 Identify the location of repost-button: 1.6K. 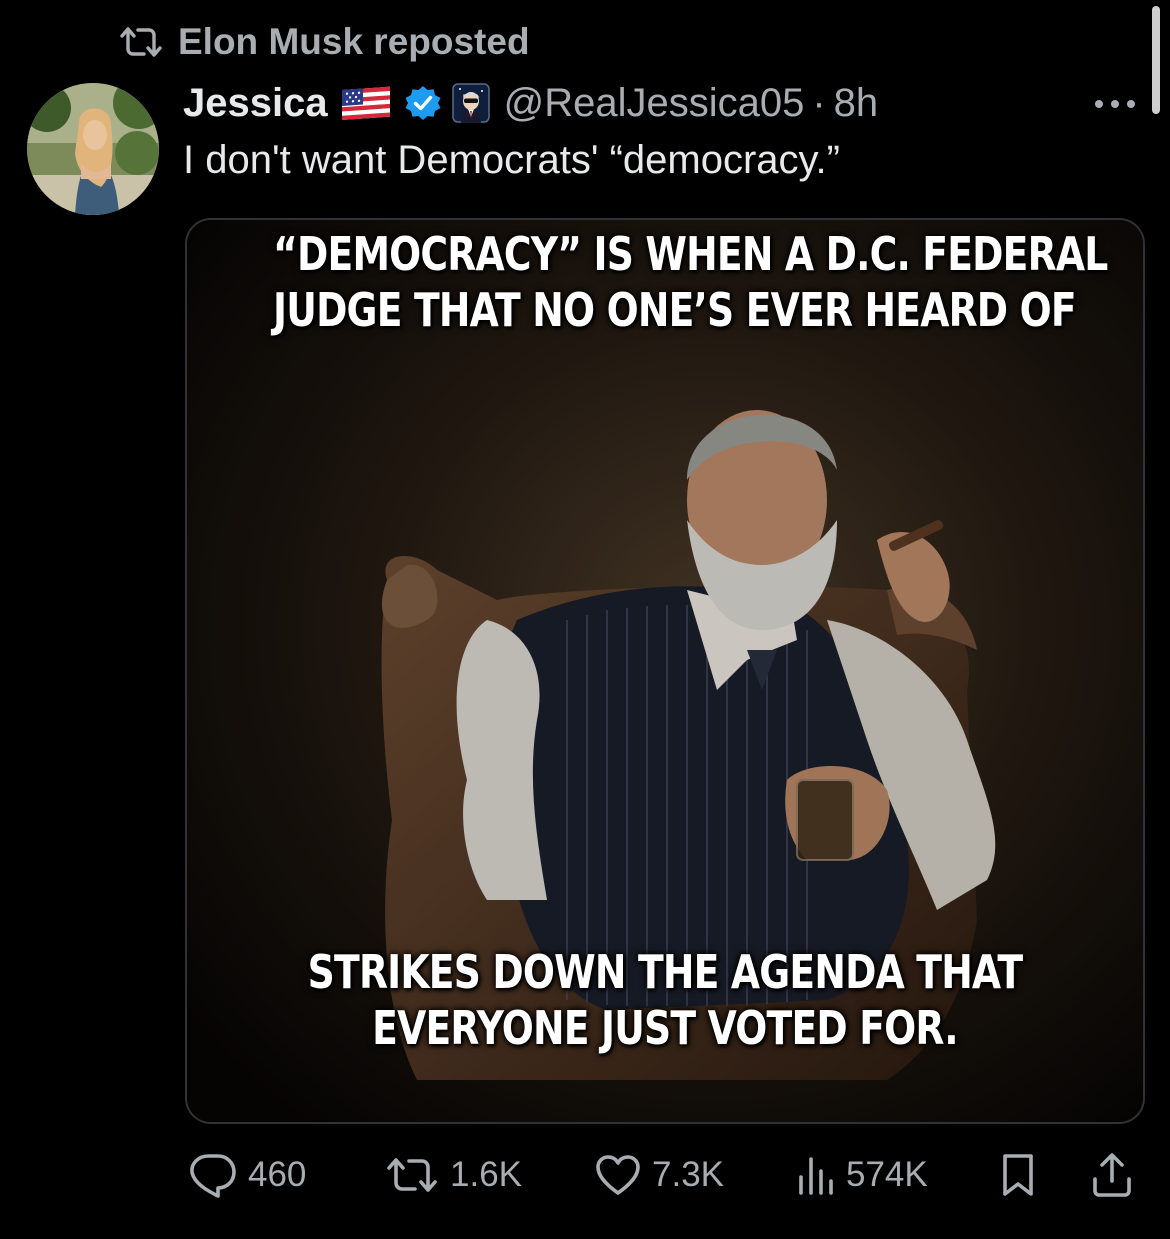
(453, 1175).